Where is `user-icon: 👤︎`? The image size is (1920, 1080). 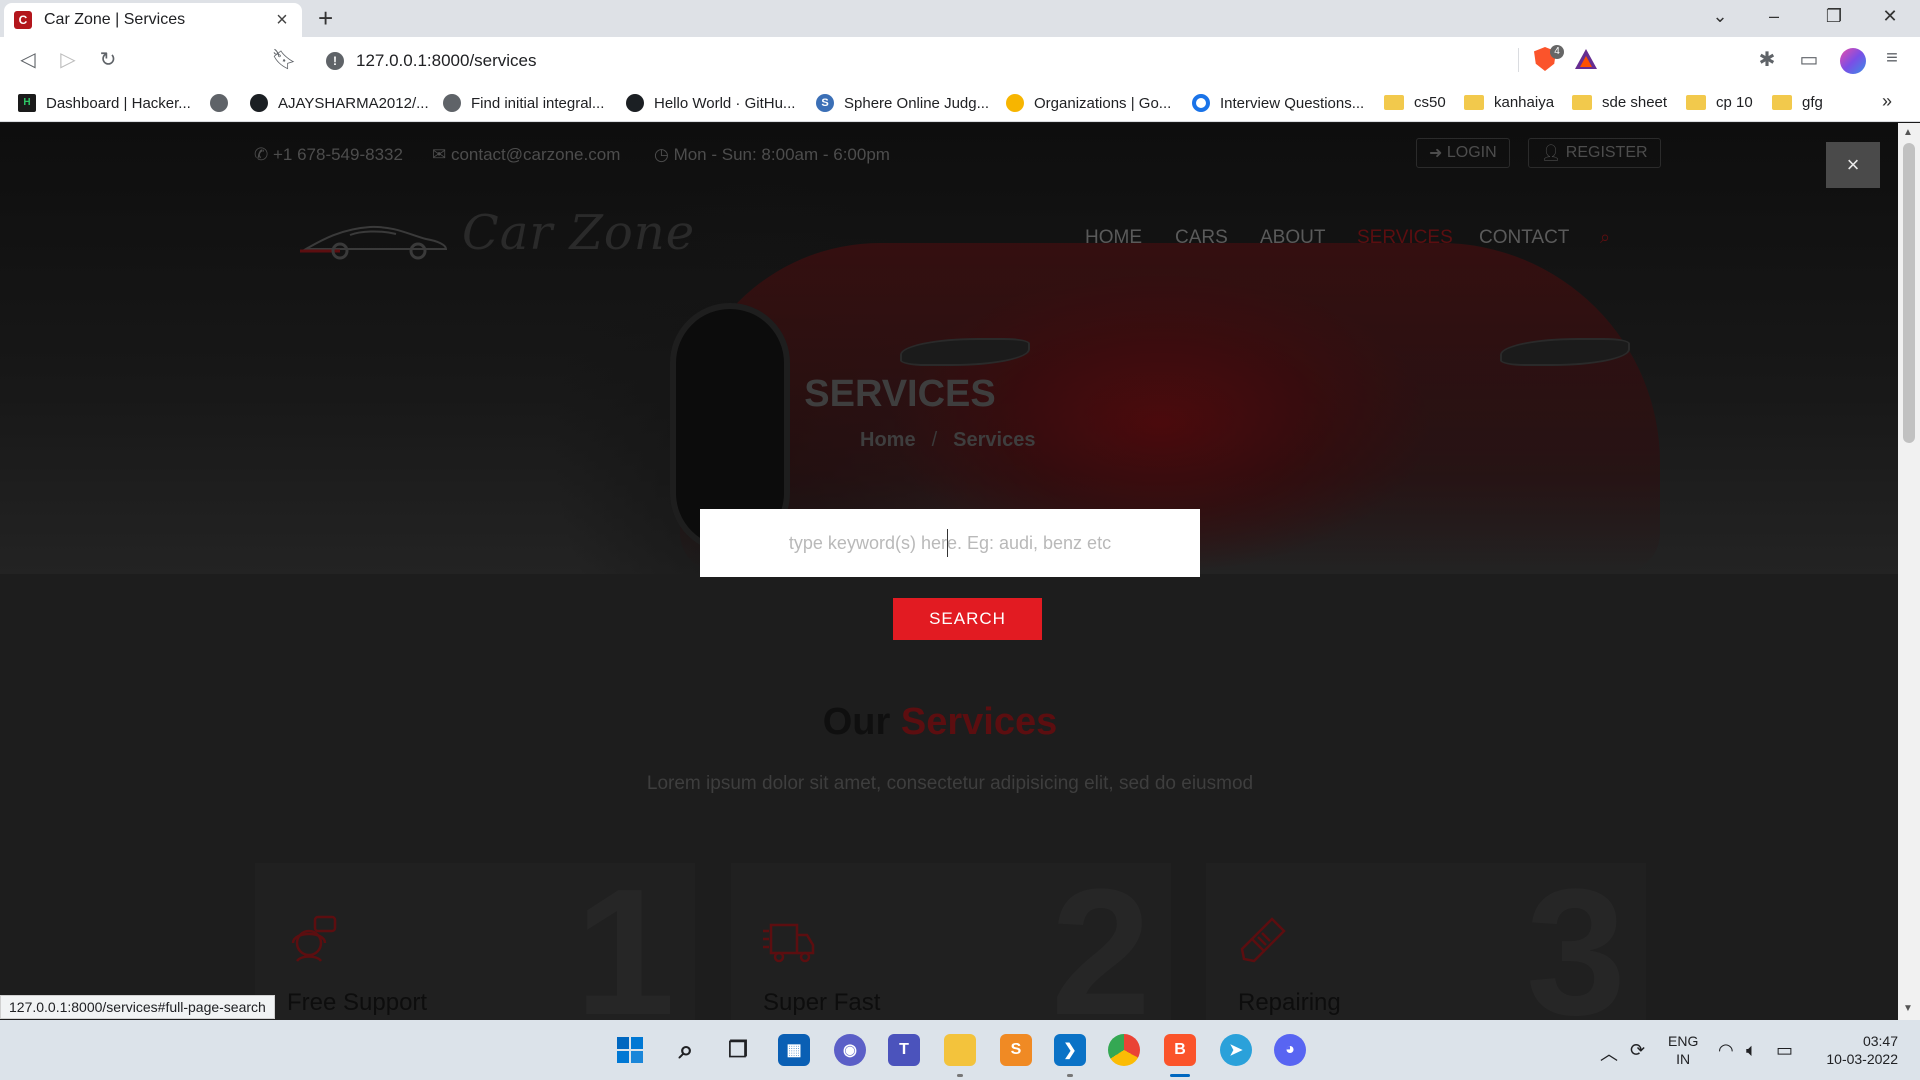 user-icon: 👤︎ is located at coordinates (1553, 153).